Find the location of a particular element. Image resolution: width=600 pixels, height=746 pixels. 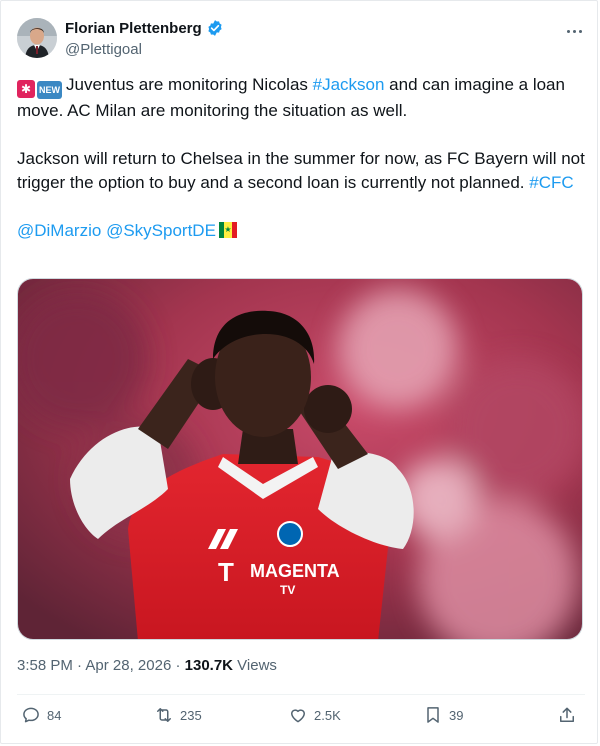

tweet-date: Apr 28, 2026 is located at coordinates (128, 665).